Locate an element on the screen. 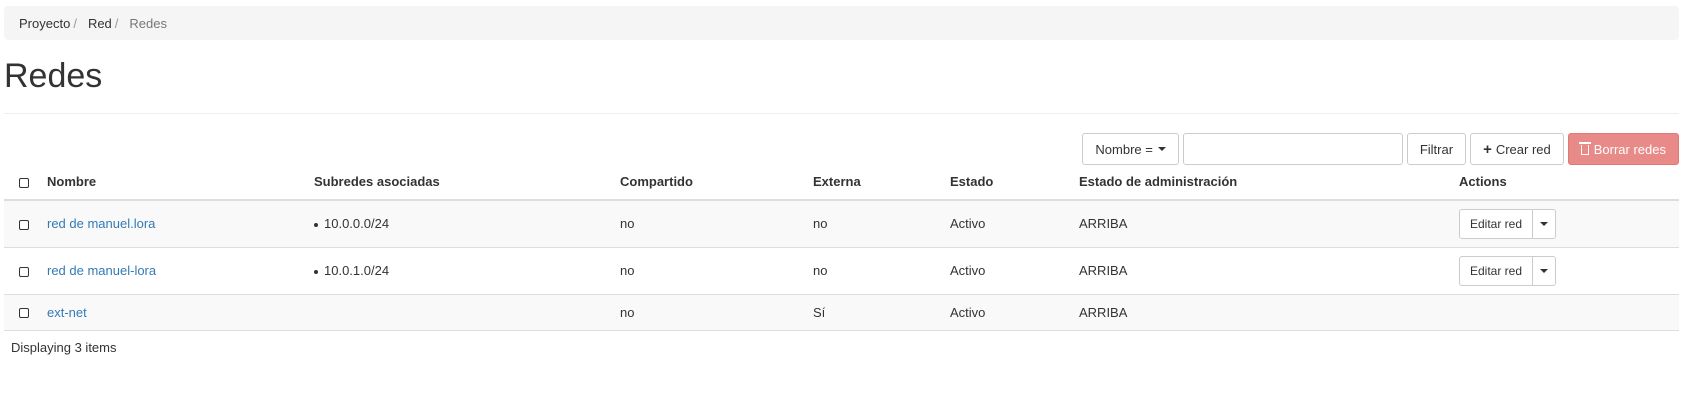 The height and width of the screenshot is (403, 1684). delete-networks-label: Borrar redes is located at coordinates (1629, 149).